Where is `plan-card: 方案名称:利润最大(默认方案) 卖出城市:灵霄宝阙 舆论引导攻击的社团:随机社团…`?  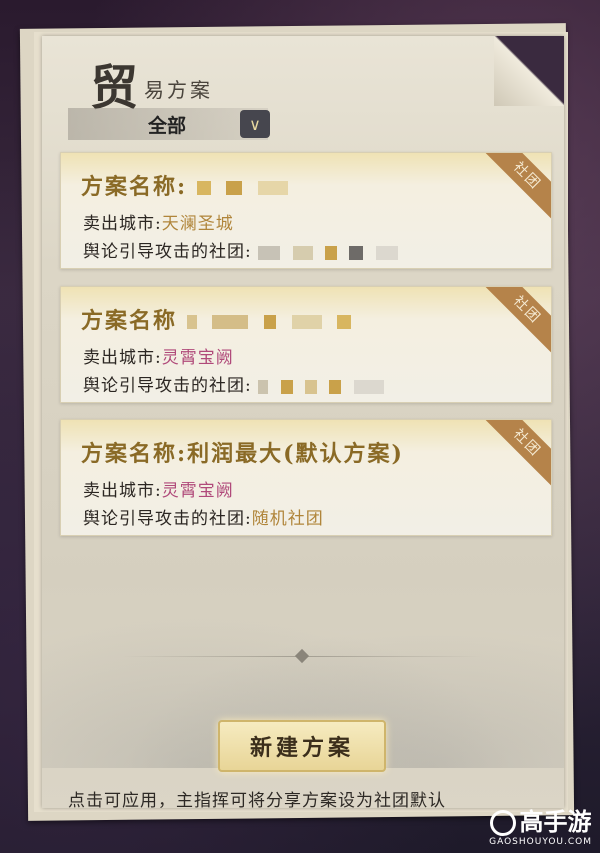 plan-card: 方案名称:利润最大(默认方案) 卖出城市:灵霄宝阙 舆论引导攻击的社团:随机社团… is located at coordinates (306, 477).